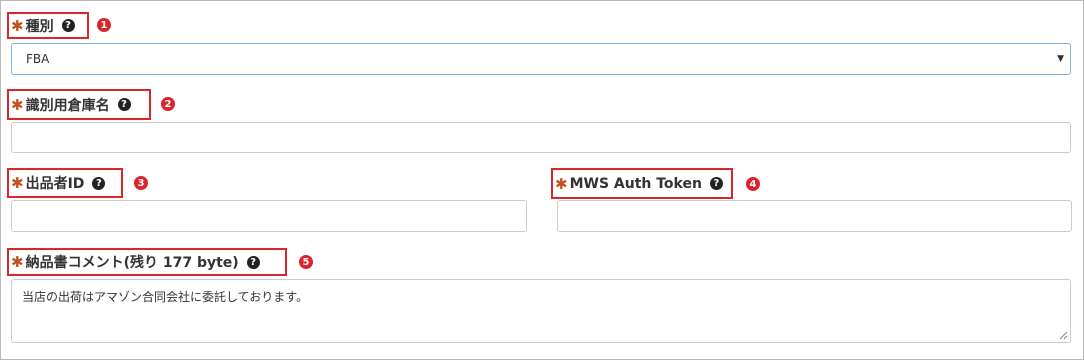 The image size is (1084, 360). Describe the element at coordinates (55, 184) in the screenshot. I see `seller-id-label-text: 出品者ID` at that location.